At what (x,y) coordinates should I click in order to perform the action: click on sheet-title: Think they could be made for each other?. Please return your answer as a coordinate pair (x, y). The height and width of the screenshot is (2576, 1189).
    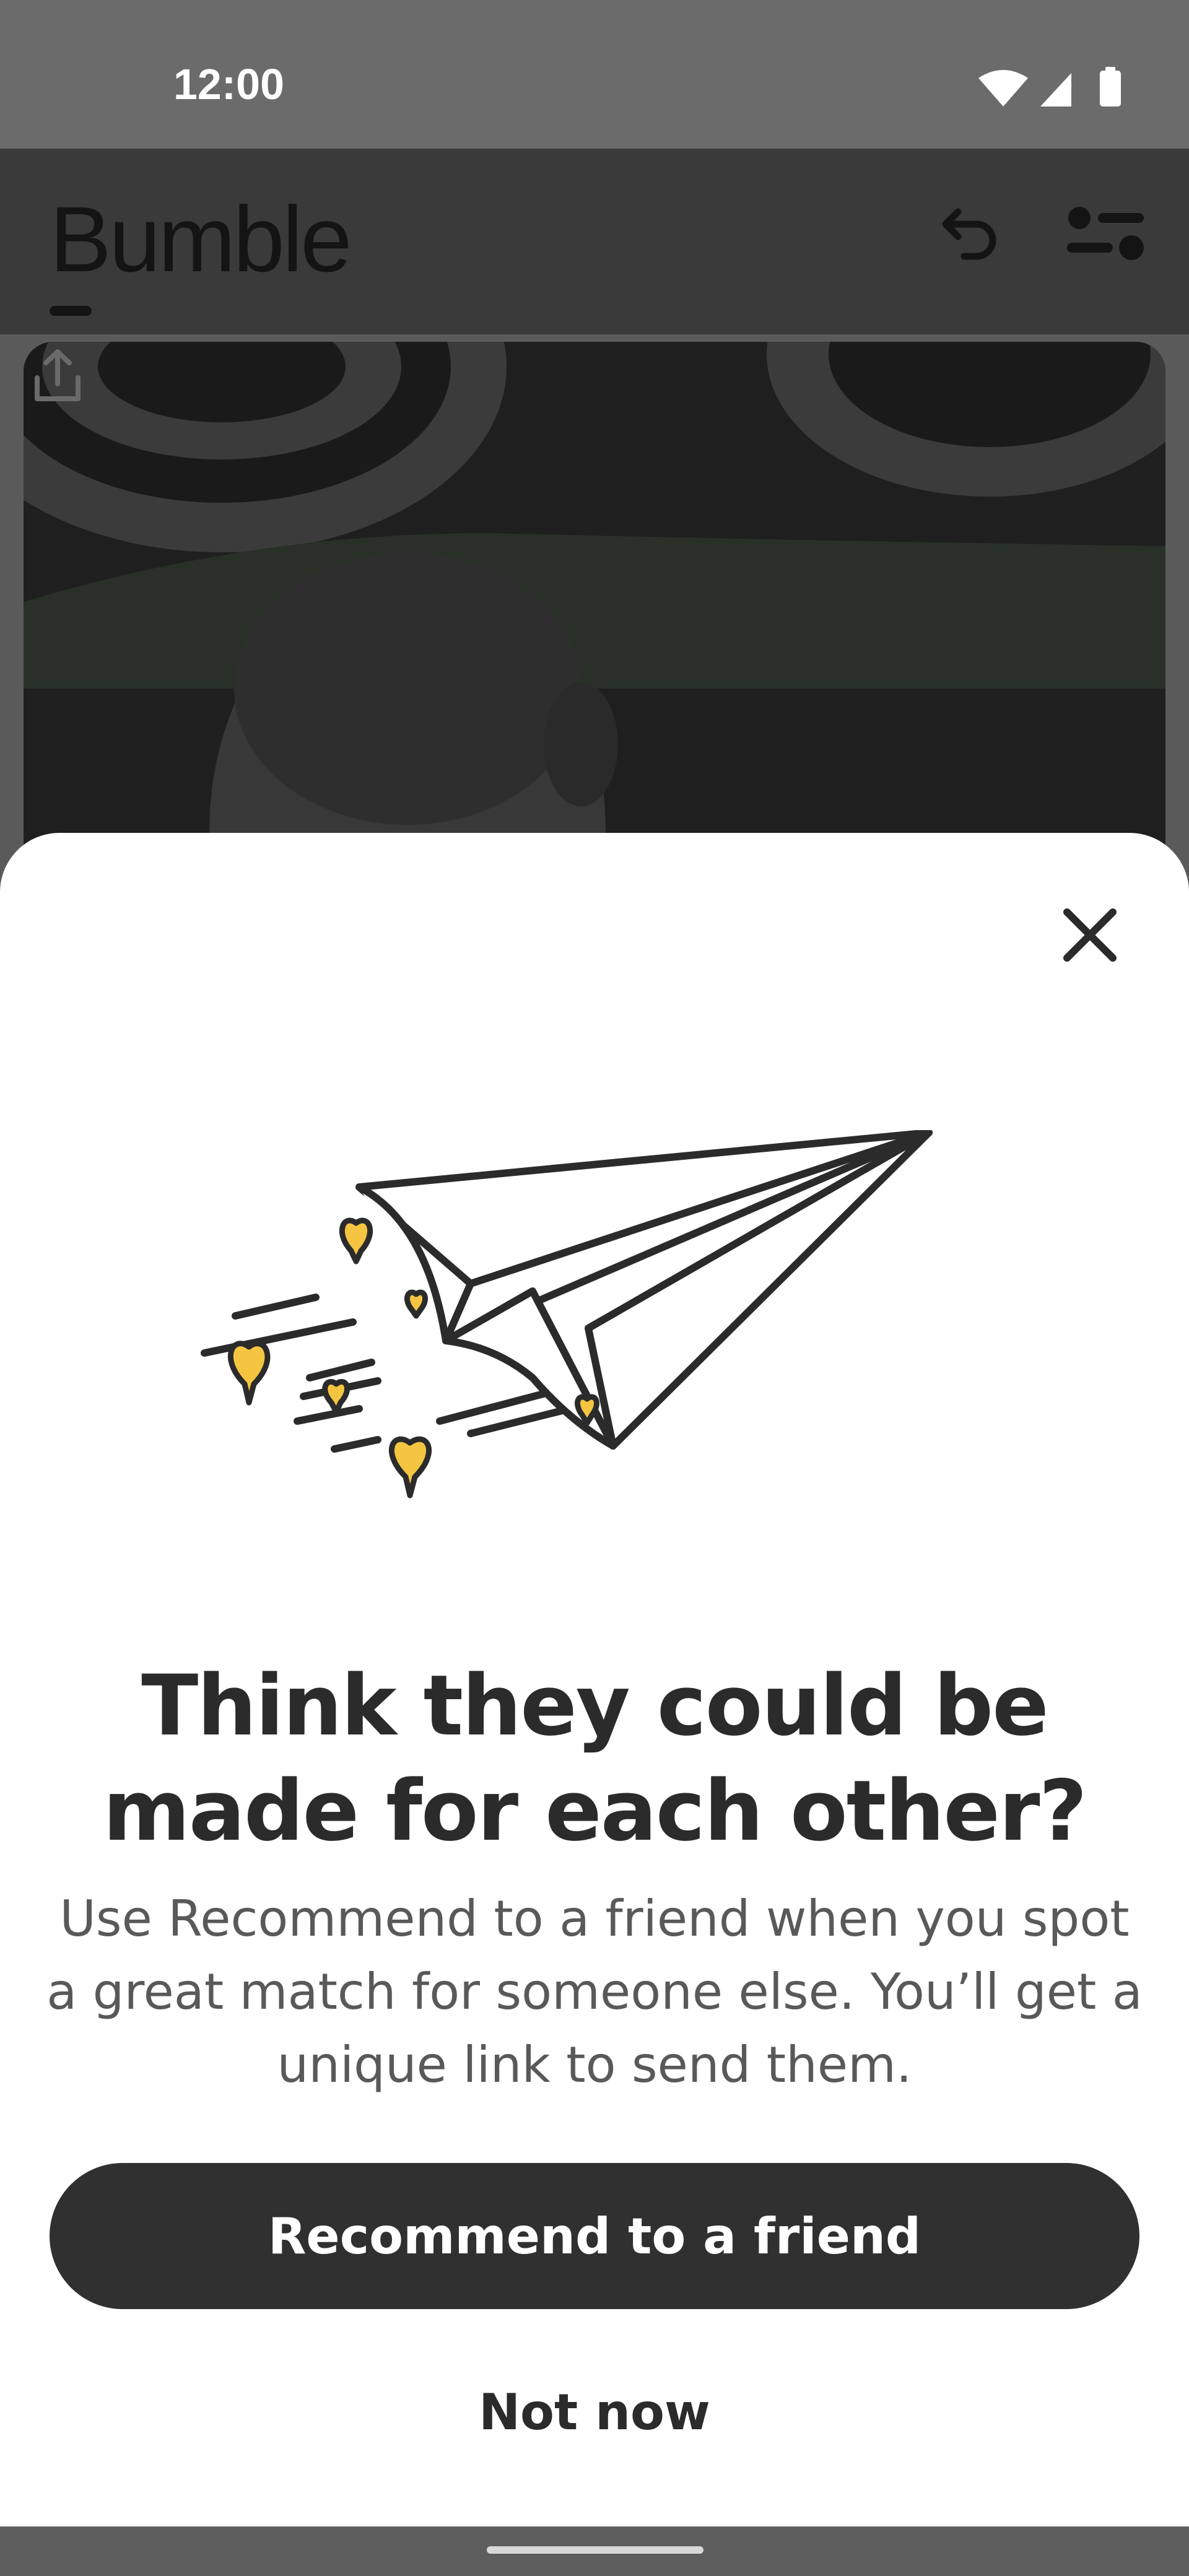
    Looking at the image, I should click on (595, 1758).